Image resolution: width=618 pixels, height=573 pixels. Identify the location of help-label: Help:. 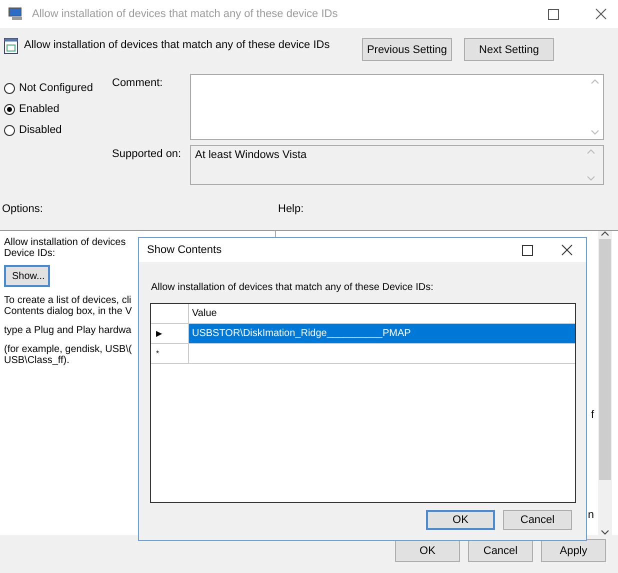
(291, 210).